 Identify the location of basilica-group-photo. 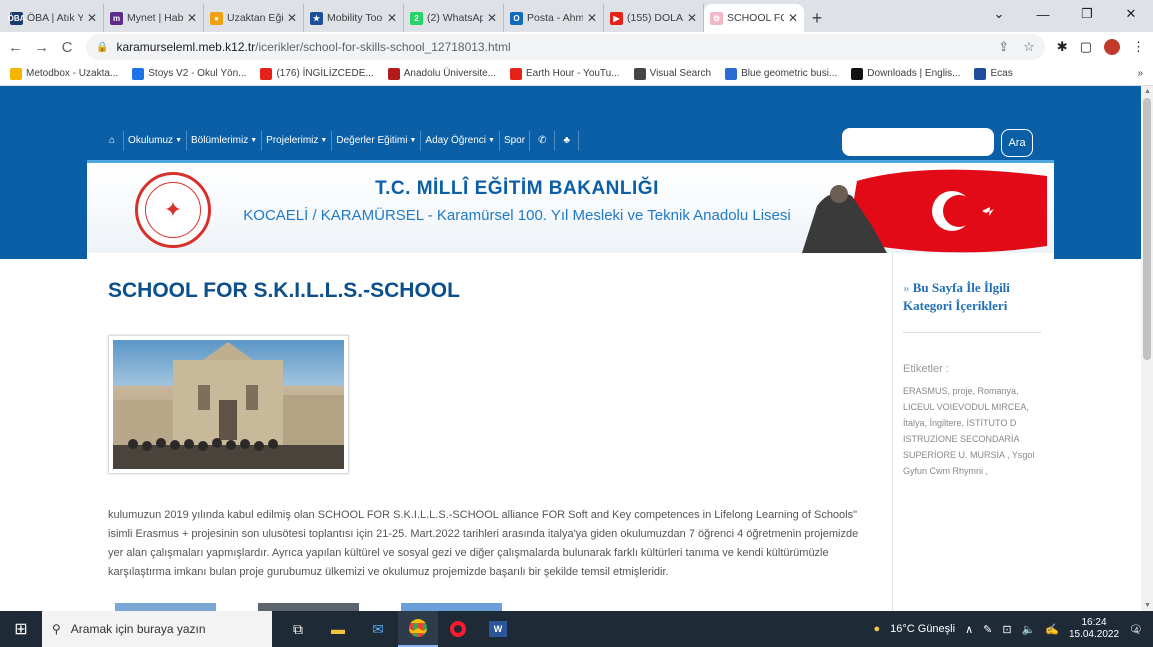
(228, 404).